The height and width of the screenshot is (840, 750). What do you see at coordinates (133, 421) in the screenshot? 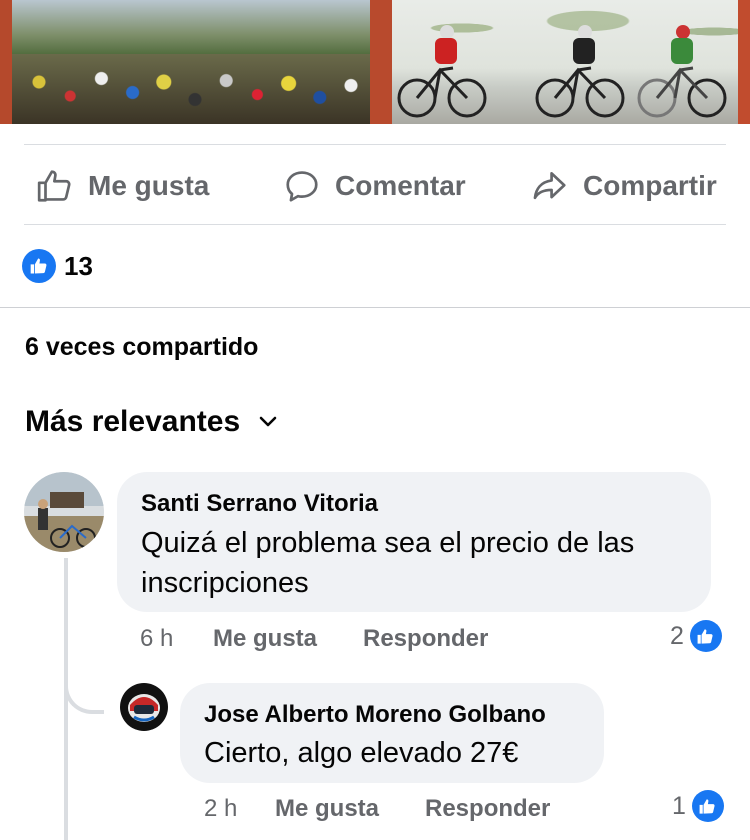
I see `sort-label: Más relevantes` at bounding box center [133, 421].